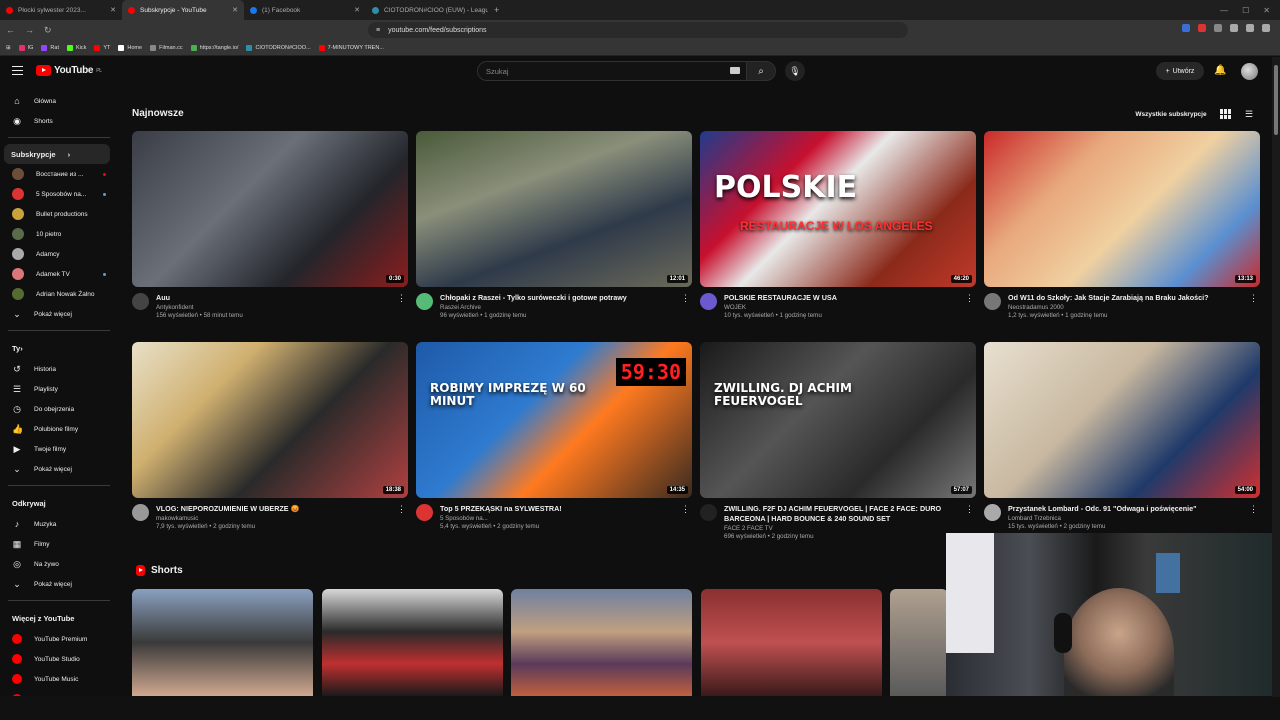  What do you see at coordinates (166, 47) in the screenshot?
I see `bookmark-item: Filman.cc` at bounding box center [166, 47].